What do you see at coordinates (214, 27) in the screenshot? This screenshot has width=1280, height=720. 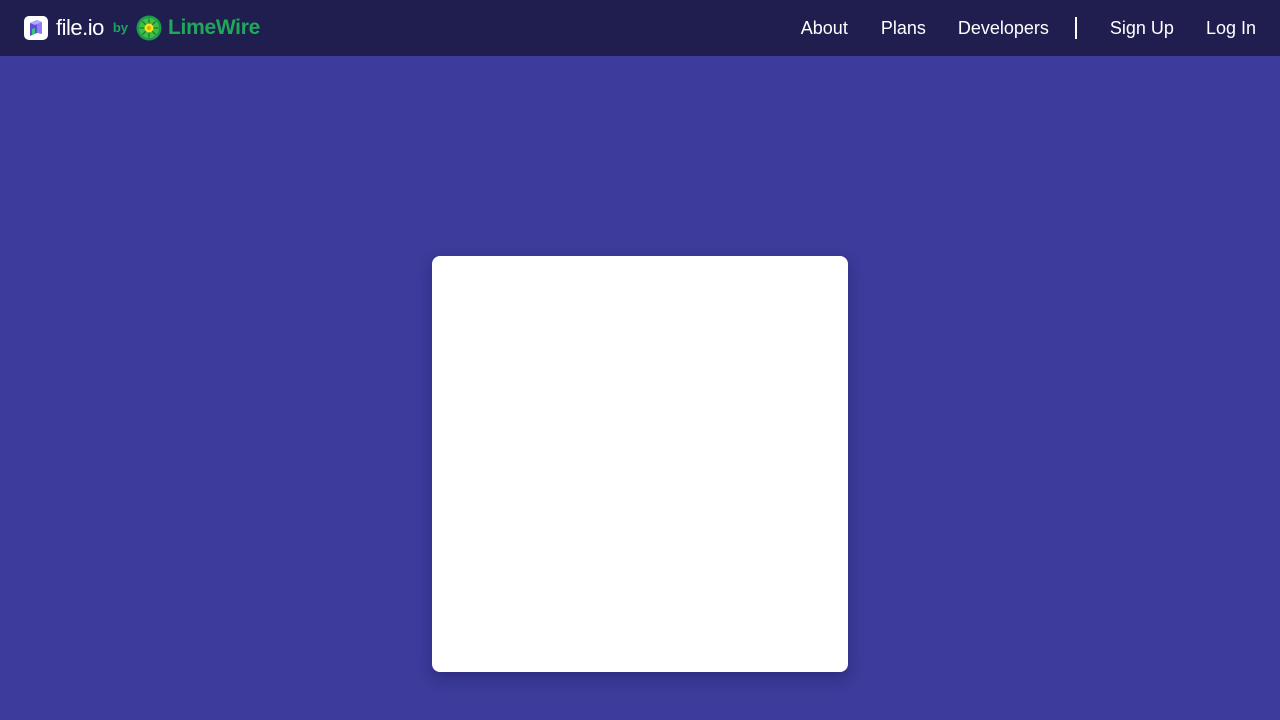 I see `limewire-brand-name: LimeWire` at bounding box center [214, 27].